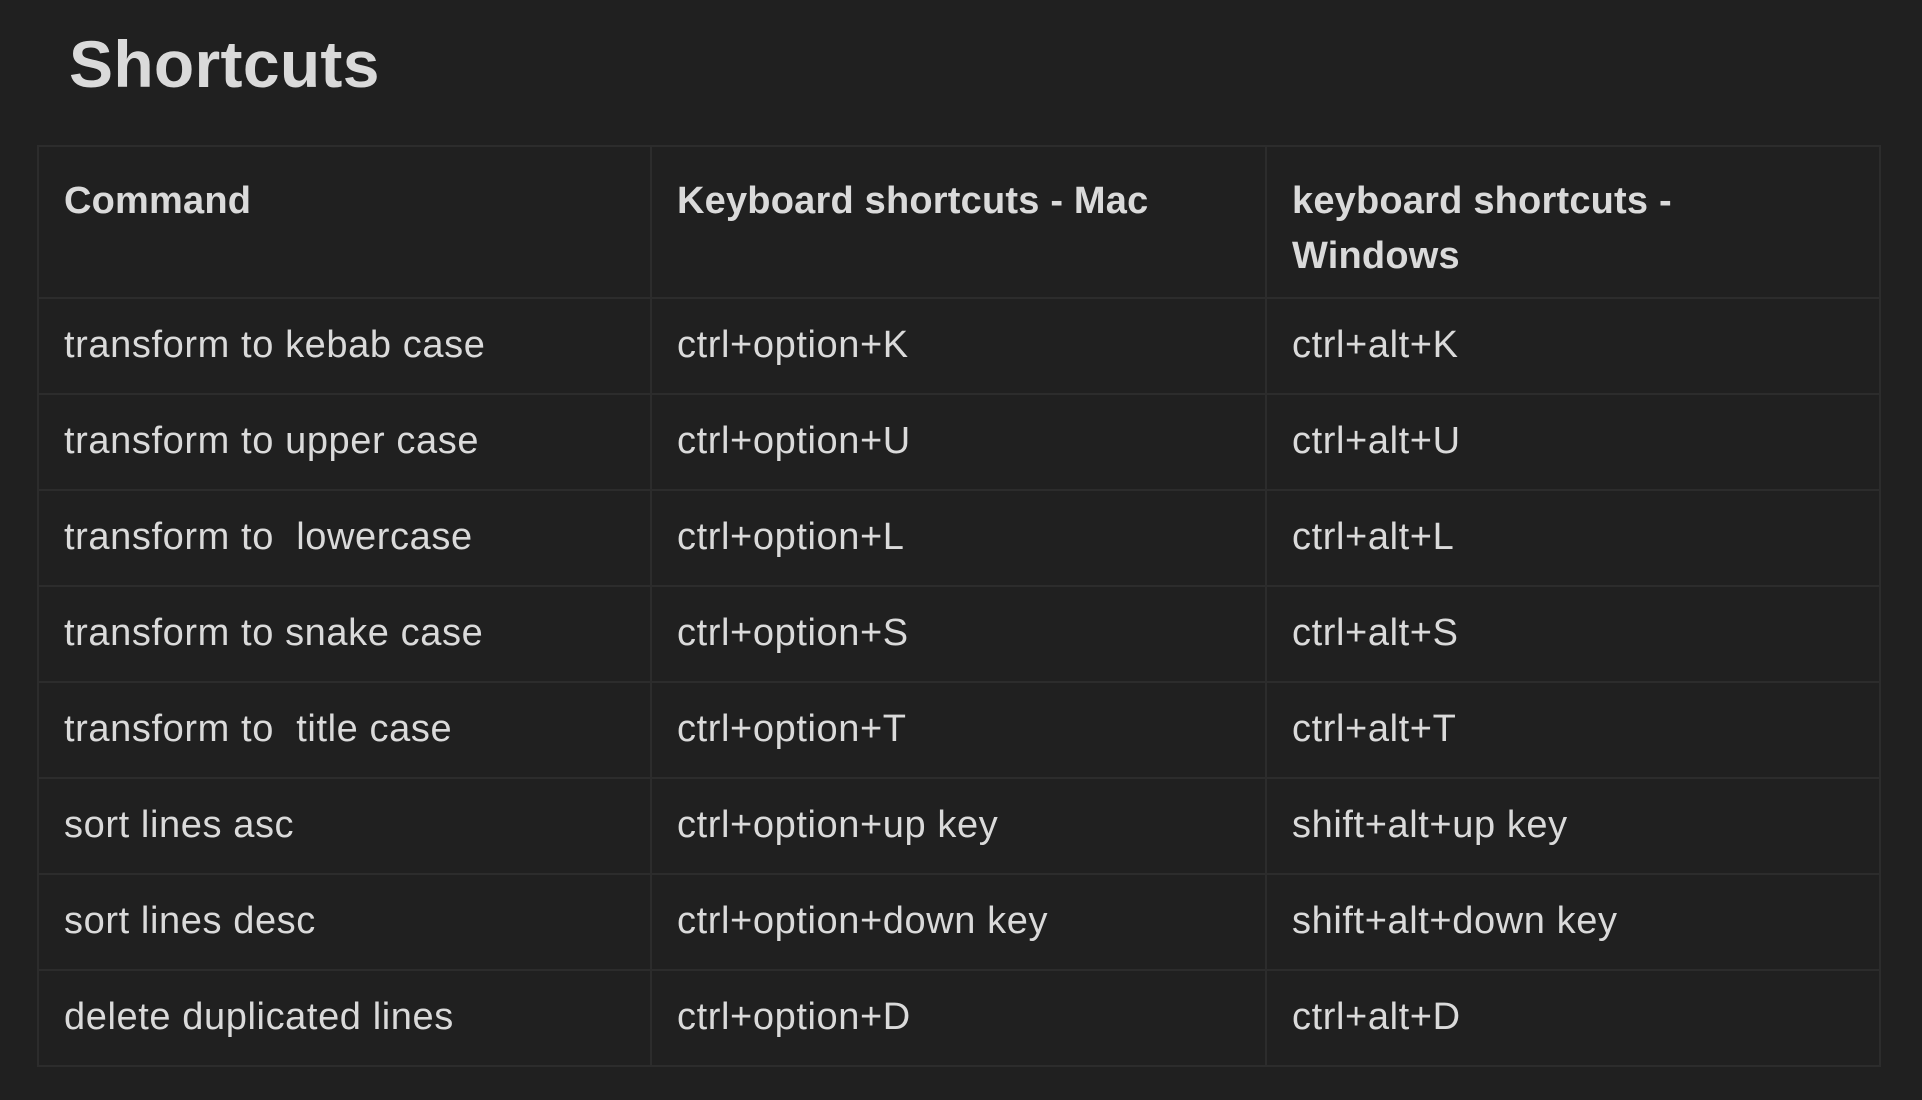  I want to click on command-cell: sort lines asc, so click(344, 826).